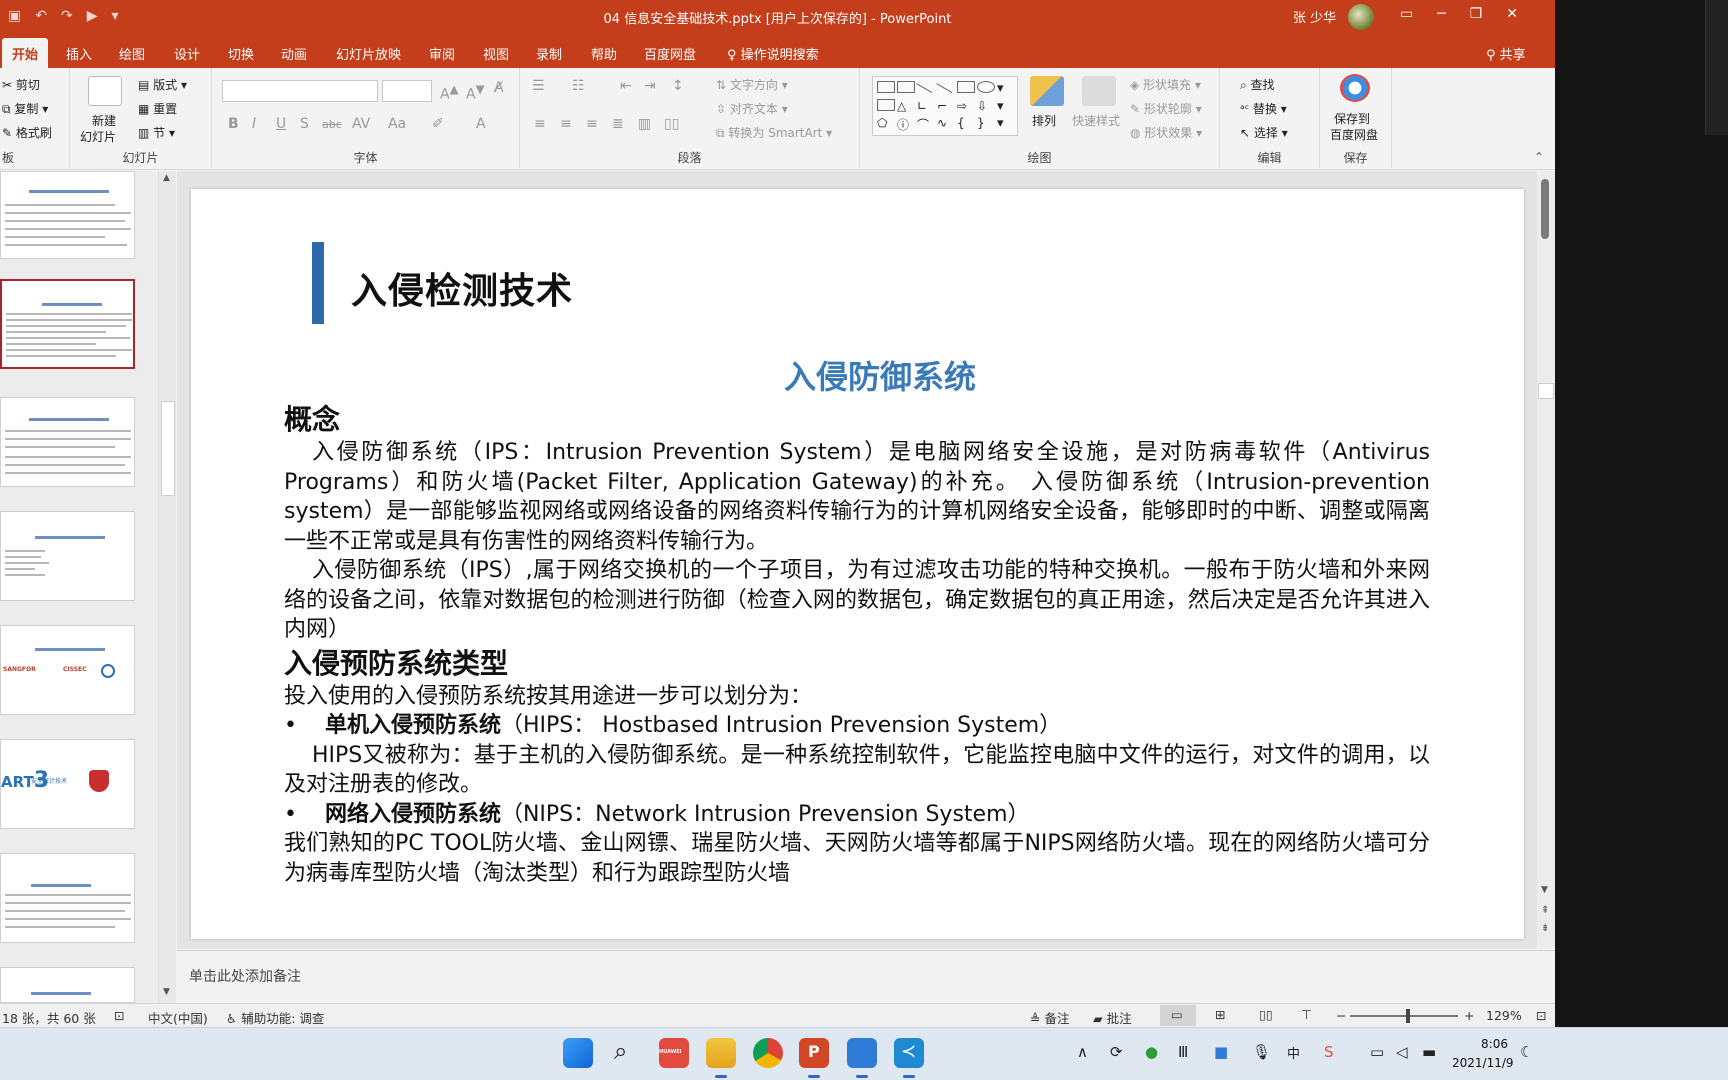  What do you see at coordinates (67, 670) in the screenshot?
I see `slide-thumbnail: SANGFOR CISSEC` at bounding box center [67, 670].